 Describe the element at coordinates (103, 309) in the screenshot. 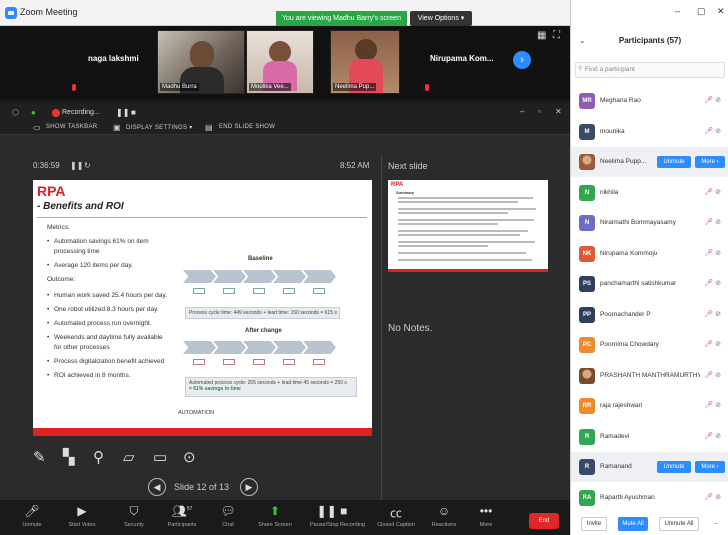

I see `outcome-item: One robot utilized 8.3 hours per day.` at that location.